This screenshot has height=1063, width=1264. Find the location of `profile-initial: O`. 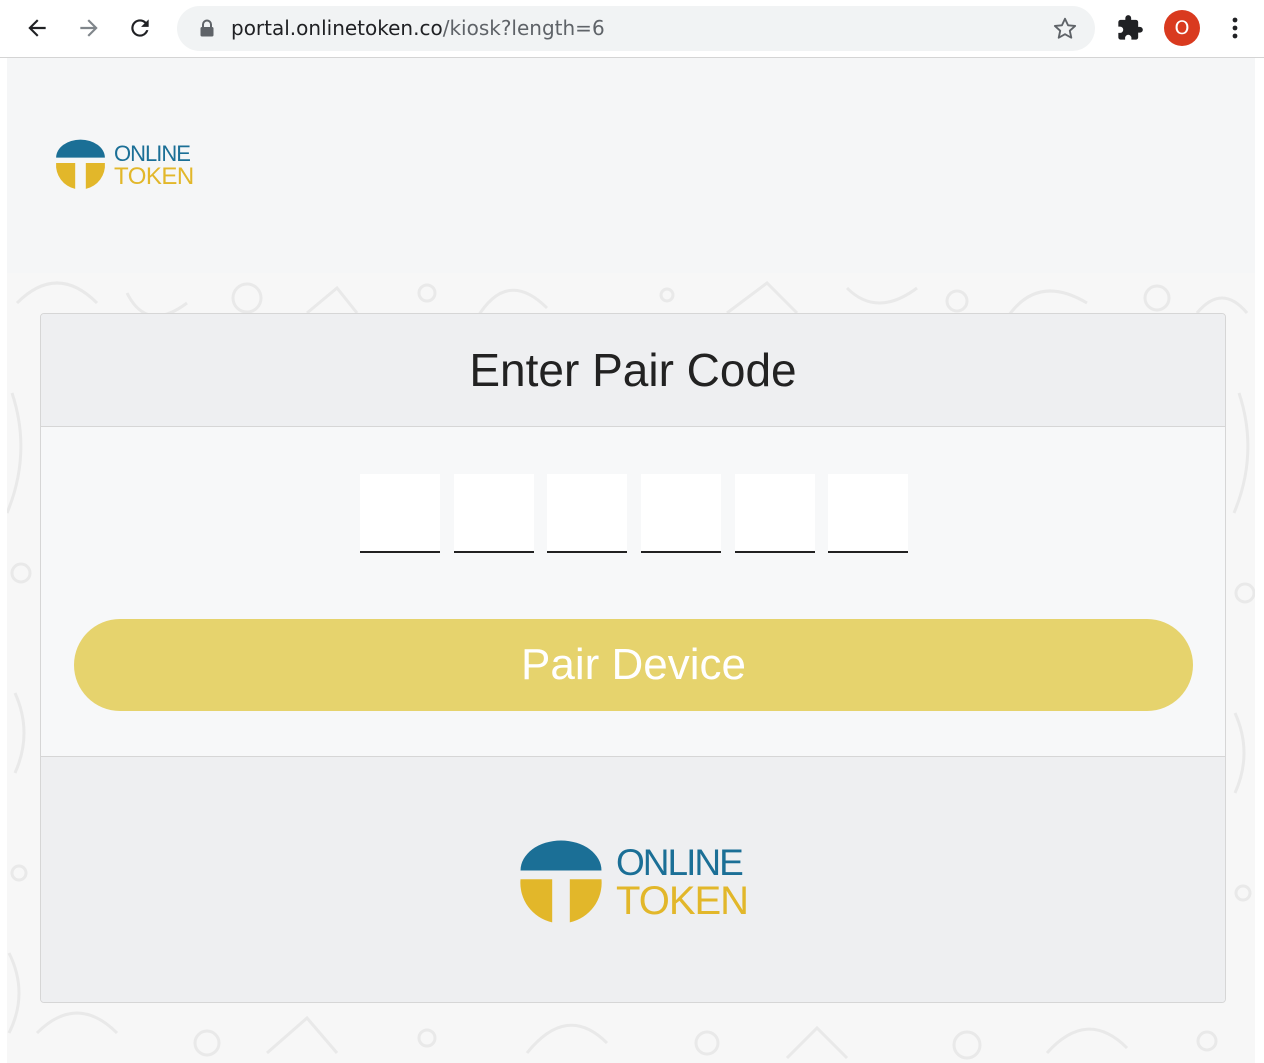

profile-initial: O is located at coordinates (1182, 28).